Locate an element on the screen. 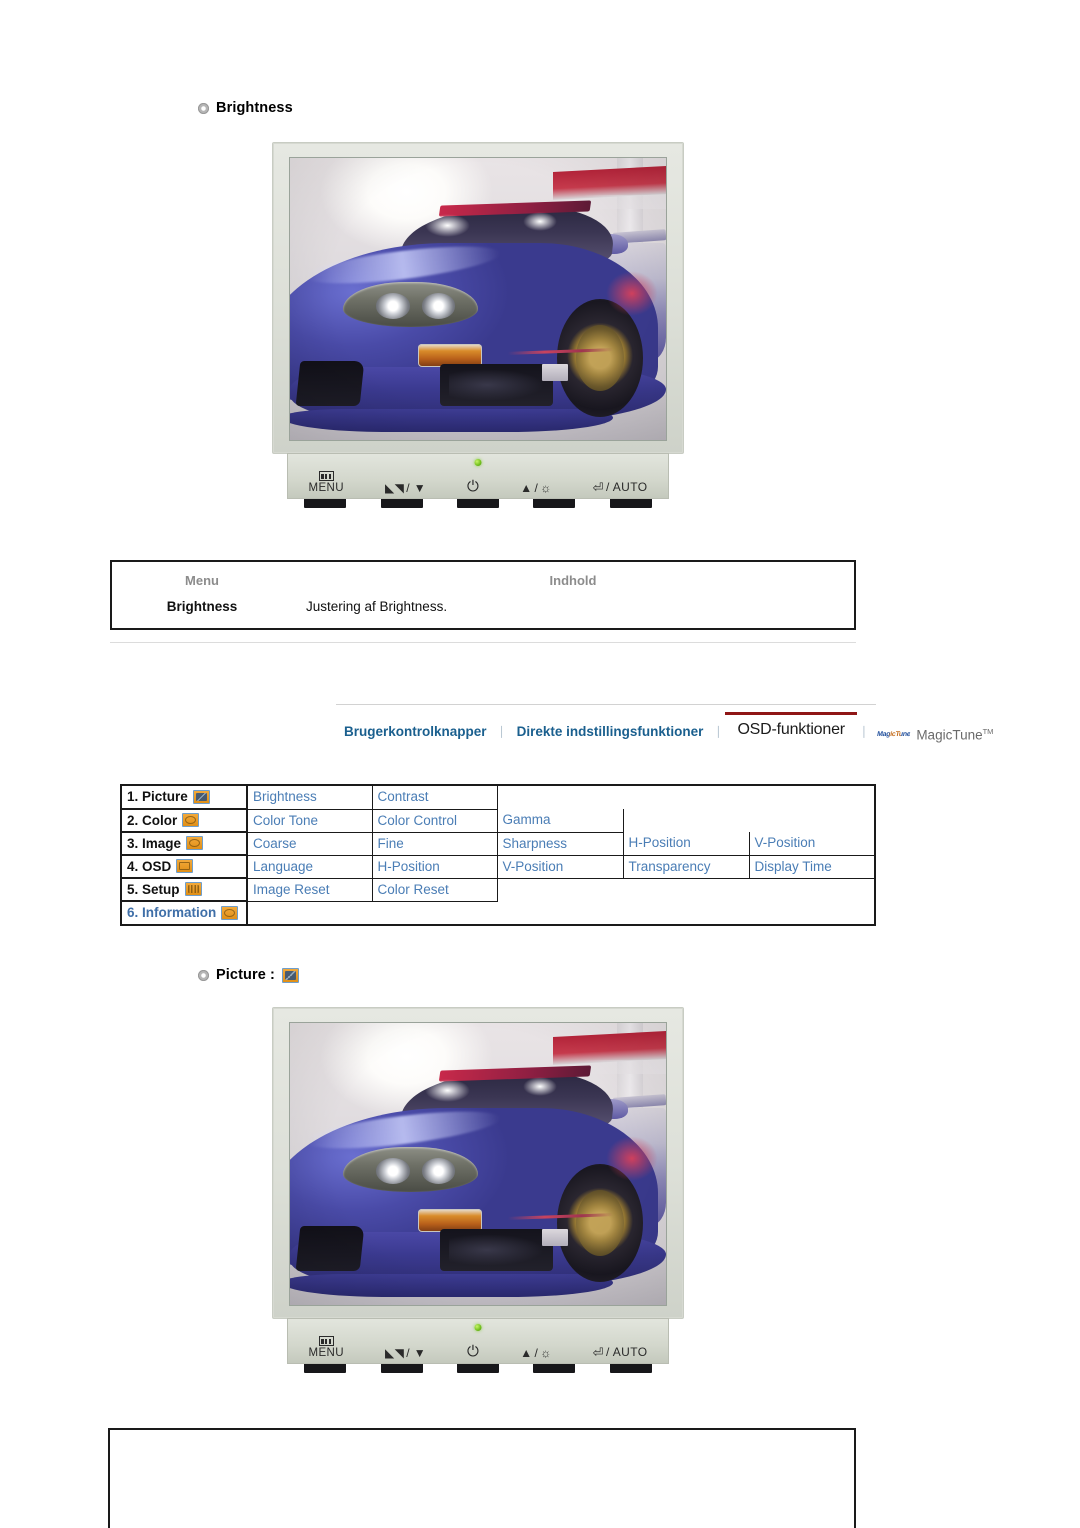  tab-direkte-indstillingsfunktioner: Direkte indstillingsfunktioner is located at coordinates (610, 731).